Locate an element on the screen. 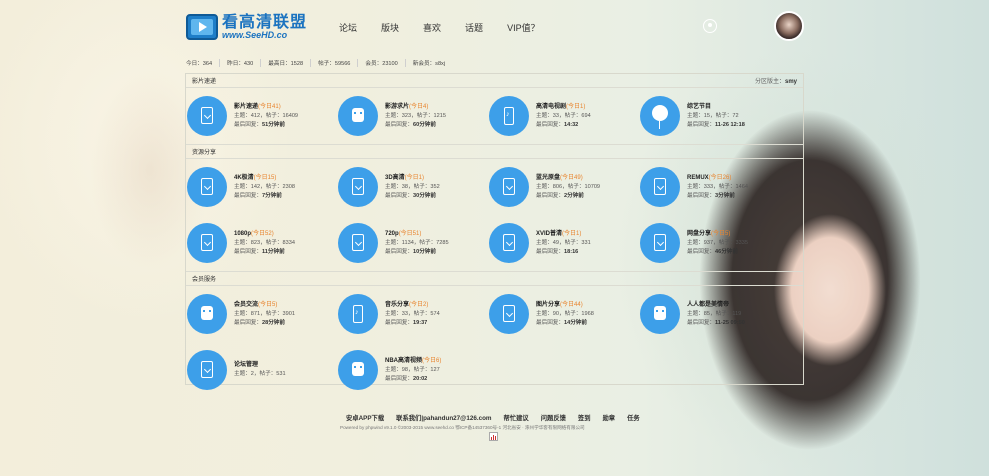  forum-last-reply: 最后回复：3分钟前 is located at coordinates (711, 195).